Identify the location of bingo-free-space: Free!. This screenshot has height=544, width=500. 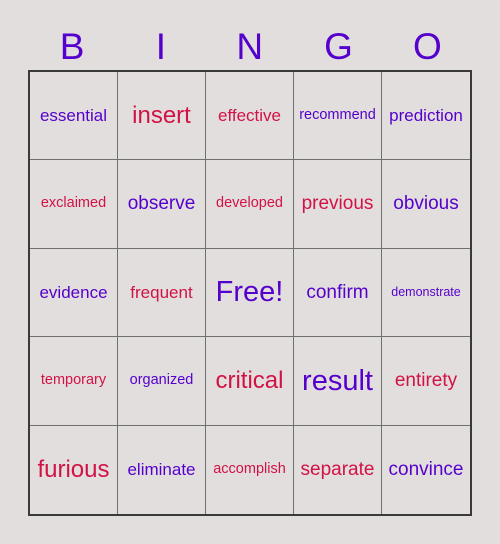
(250, 293).